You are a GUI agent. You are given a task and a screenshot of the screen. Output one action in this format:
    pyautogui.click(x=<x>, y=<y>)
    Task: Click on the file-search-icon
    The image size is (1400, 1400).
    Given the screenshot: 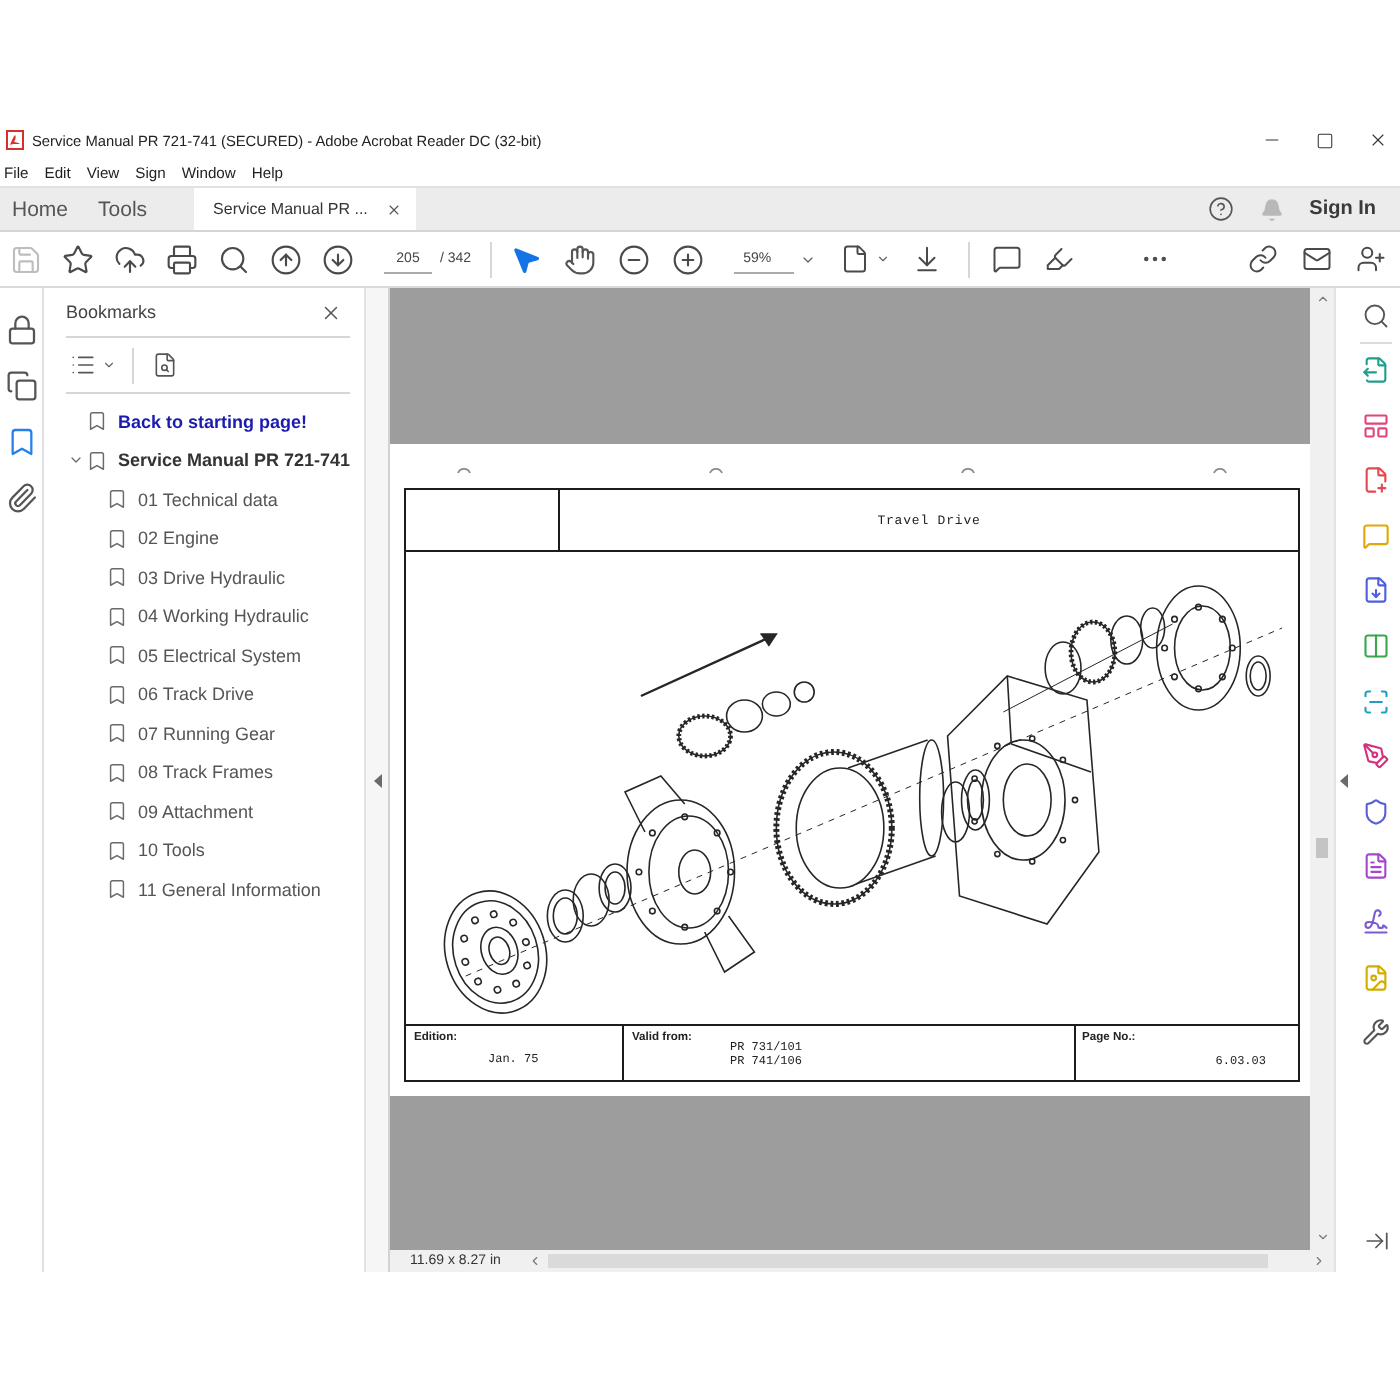 What is the action you would take?
    pyautogui.click(x=165, y=365)
    